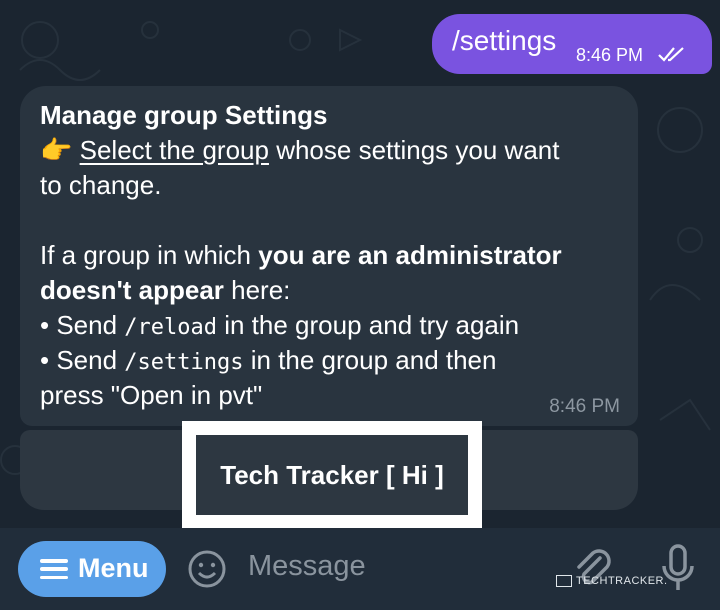 The width and height of the screenshot is (720, 610). I want to click on message-text: to change., so click(101, 185).